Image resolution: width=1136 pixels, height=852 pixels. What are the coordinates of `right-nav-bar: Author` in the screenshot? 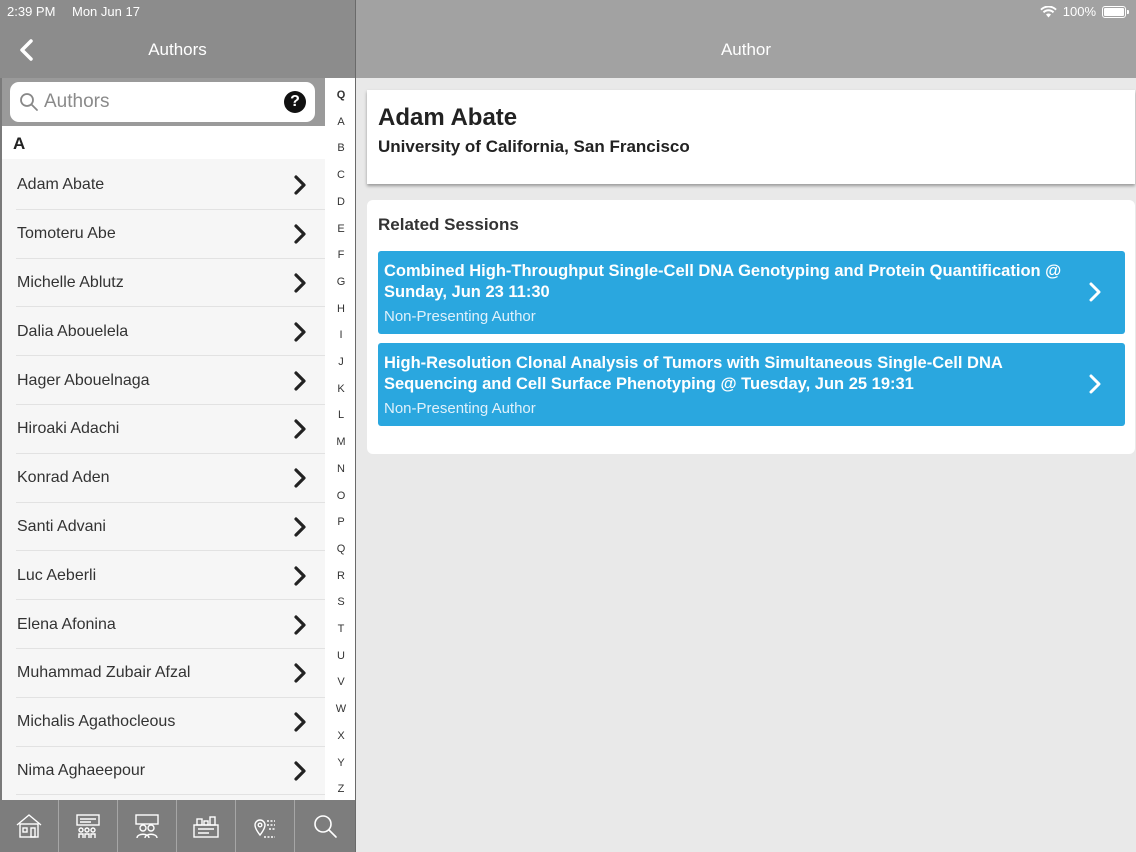 It's located at (746, 50).